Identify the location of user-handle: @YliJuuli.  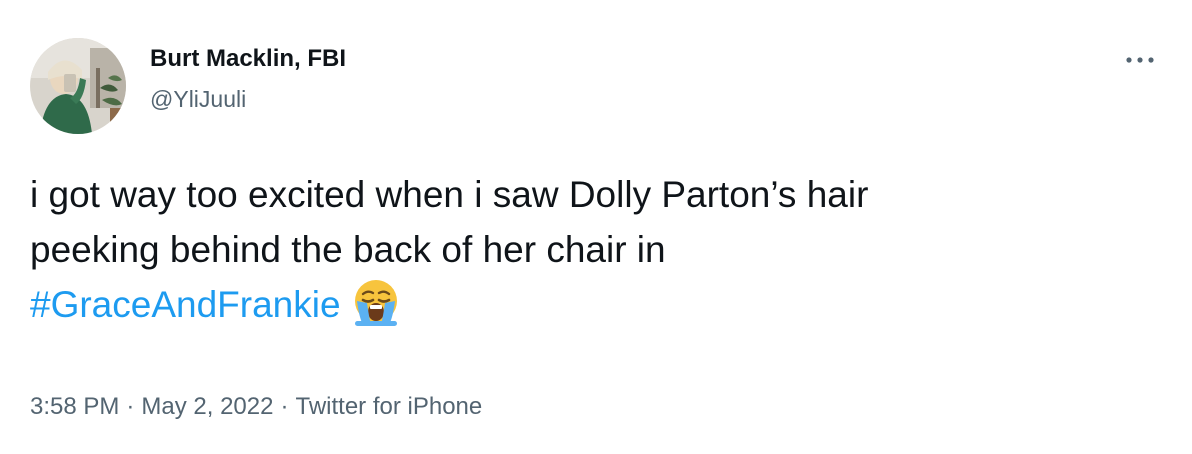
(198, 99).